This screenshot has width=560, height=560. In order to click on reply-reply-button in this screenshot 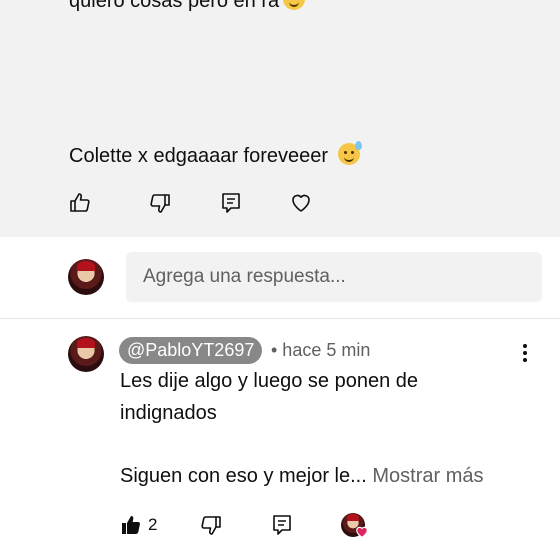, I will do `click(282, 525)`.